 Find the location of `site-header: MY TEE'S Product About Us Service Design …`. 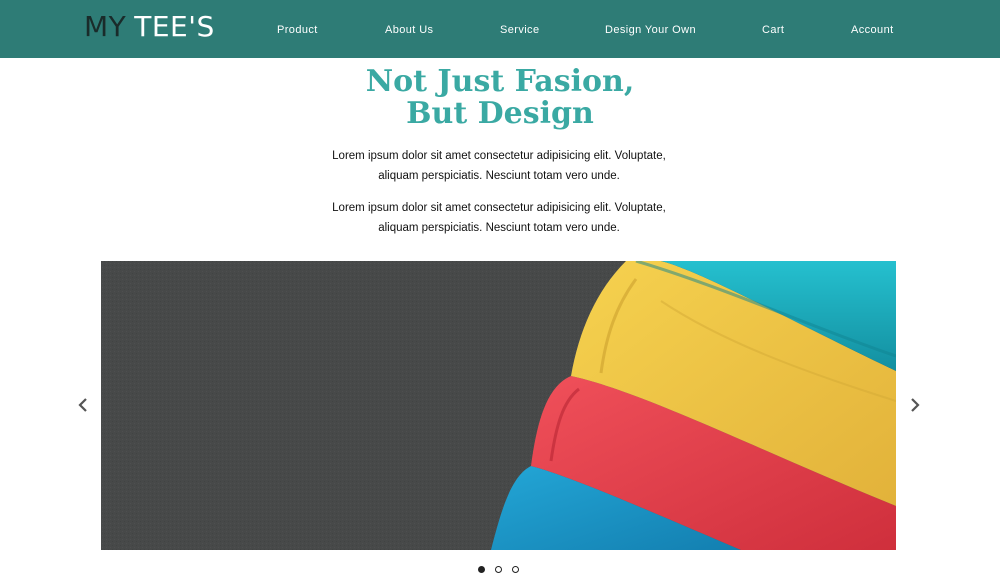

site-header: MY TEE'S Product About Us Service Design … is located at coordinates (500, 29).